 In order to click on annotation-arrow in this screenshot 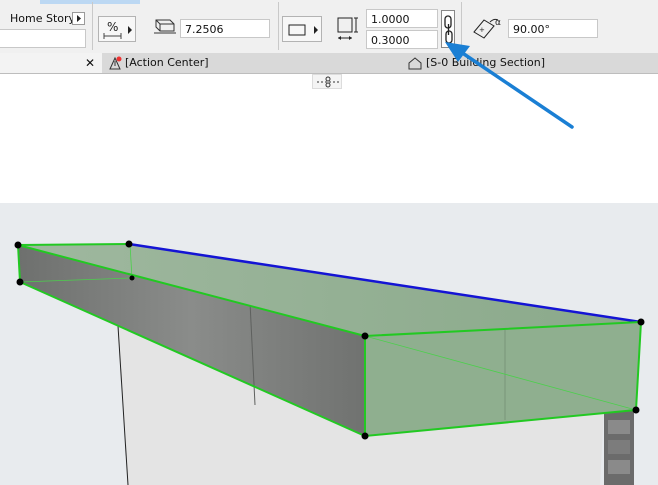, I will do `click(509, 85)`.